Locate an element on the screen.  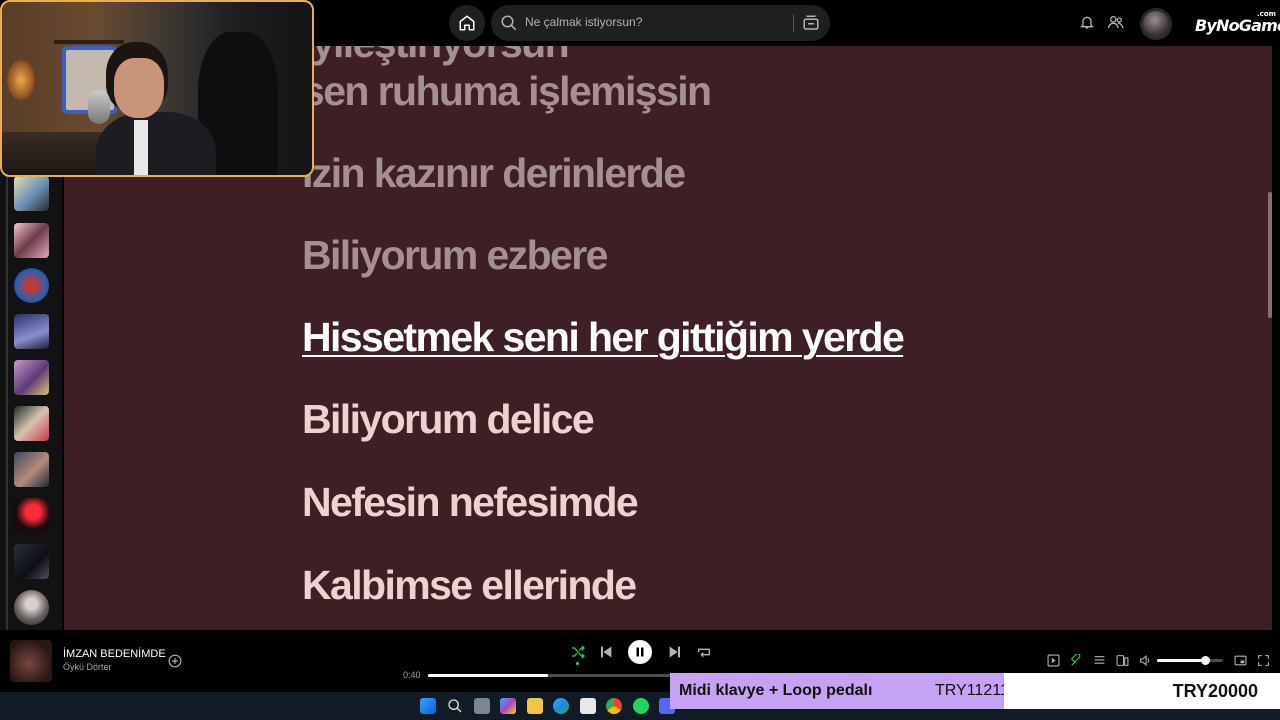
lyric-line: Biliyorum ezbere is located at coordinates (455, 255).